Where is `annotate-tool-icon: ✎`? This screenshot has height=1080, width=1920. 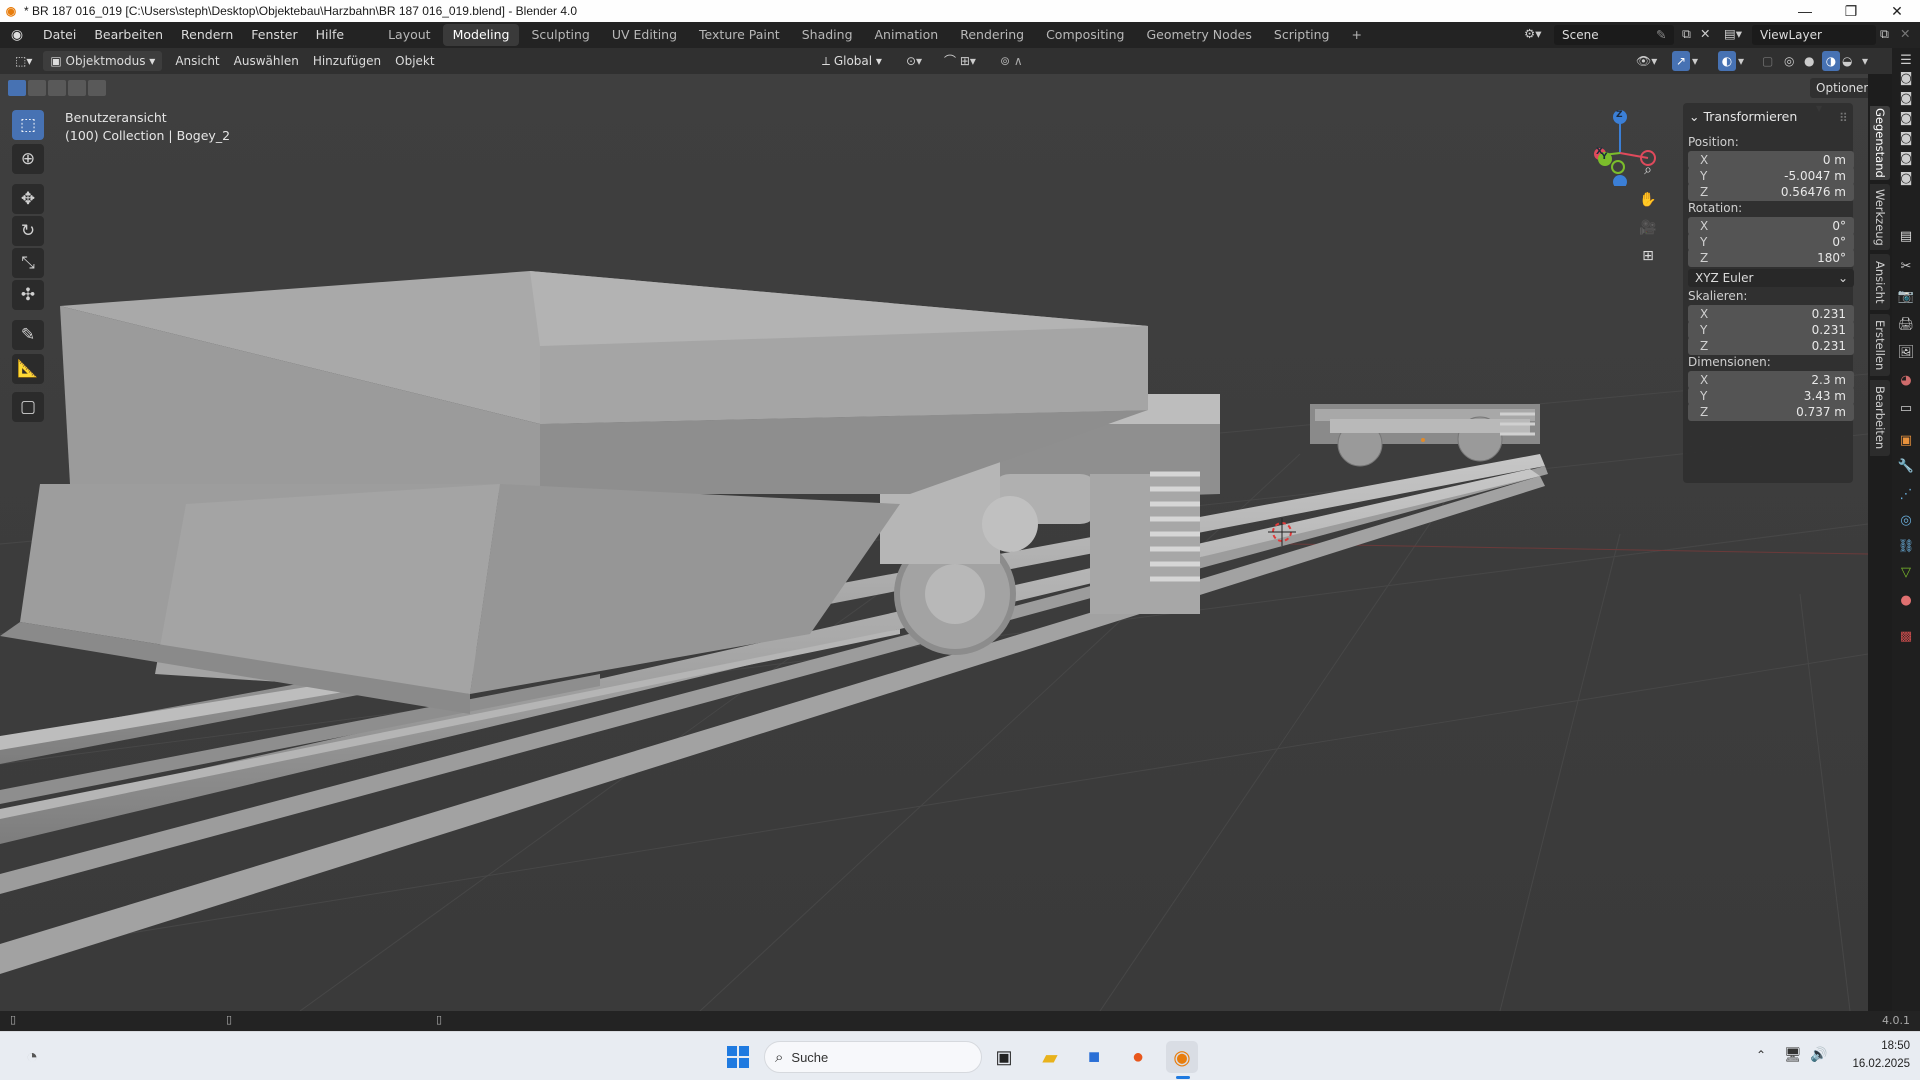 annotate-tool-icon: ✎ is located at coordinates (28, 335).